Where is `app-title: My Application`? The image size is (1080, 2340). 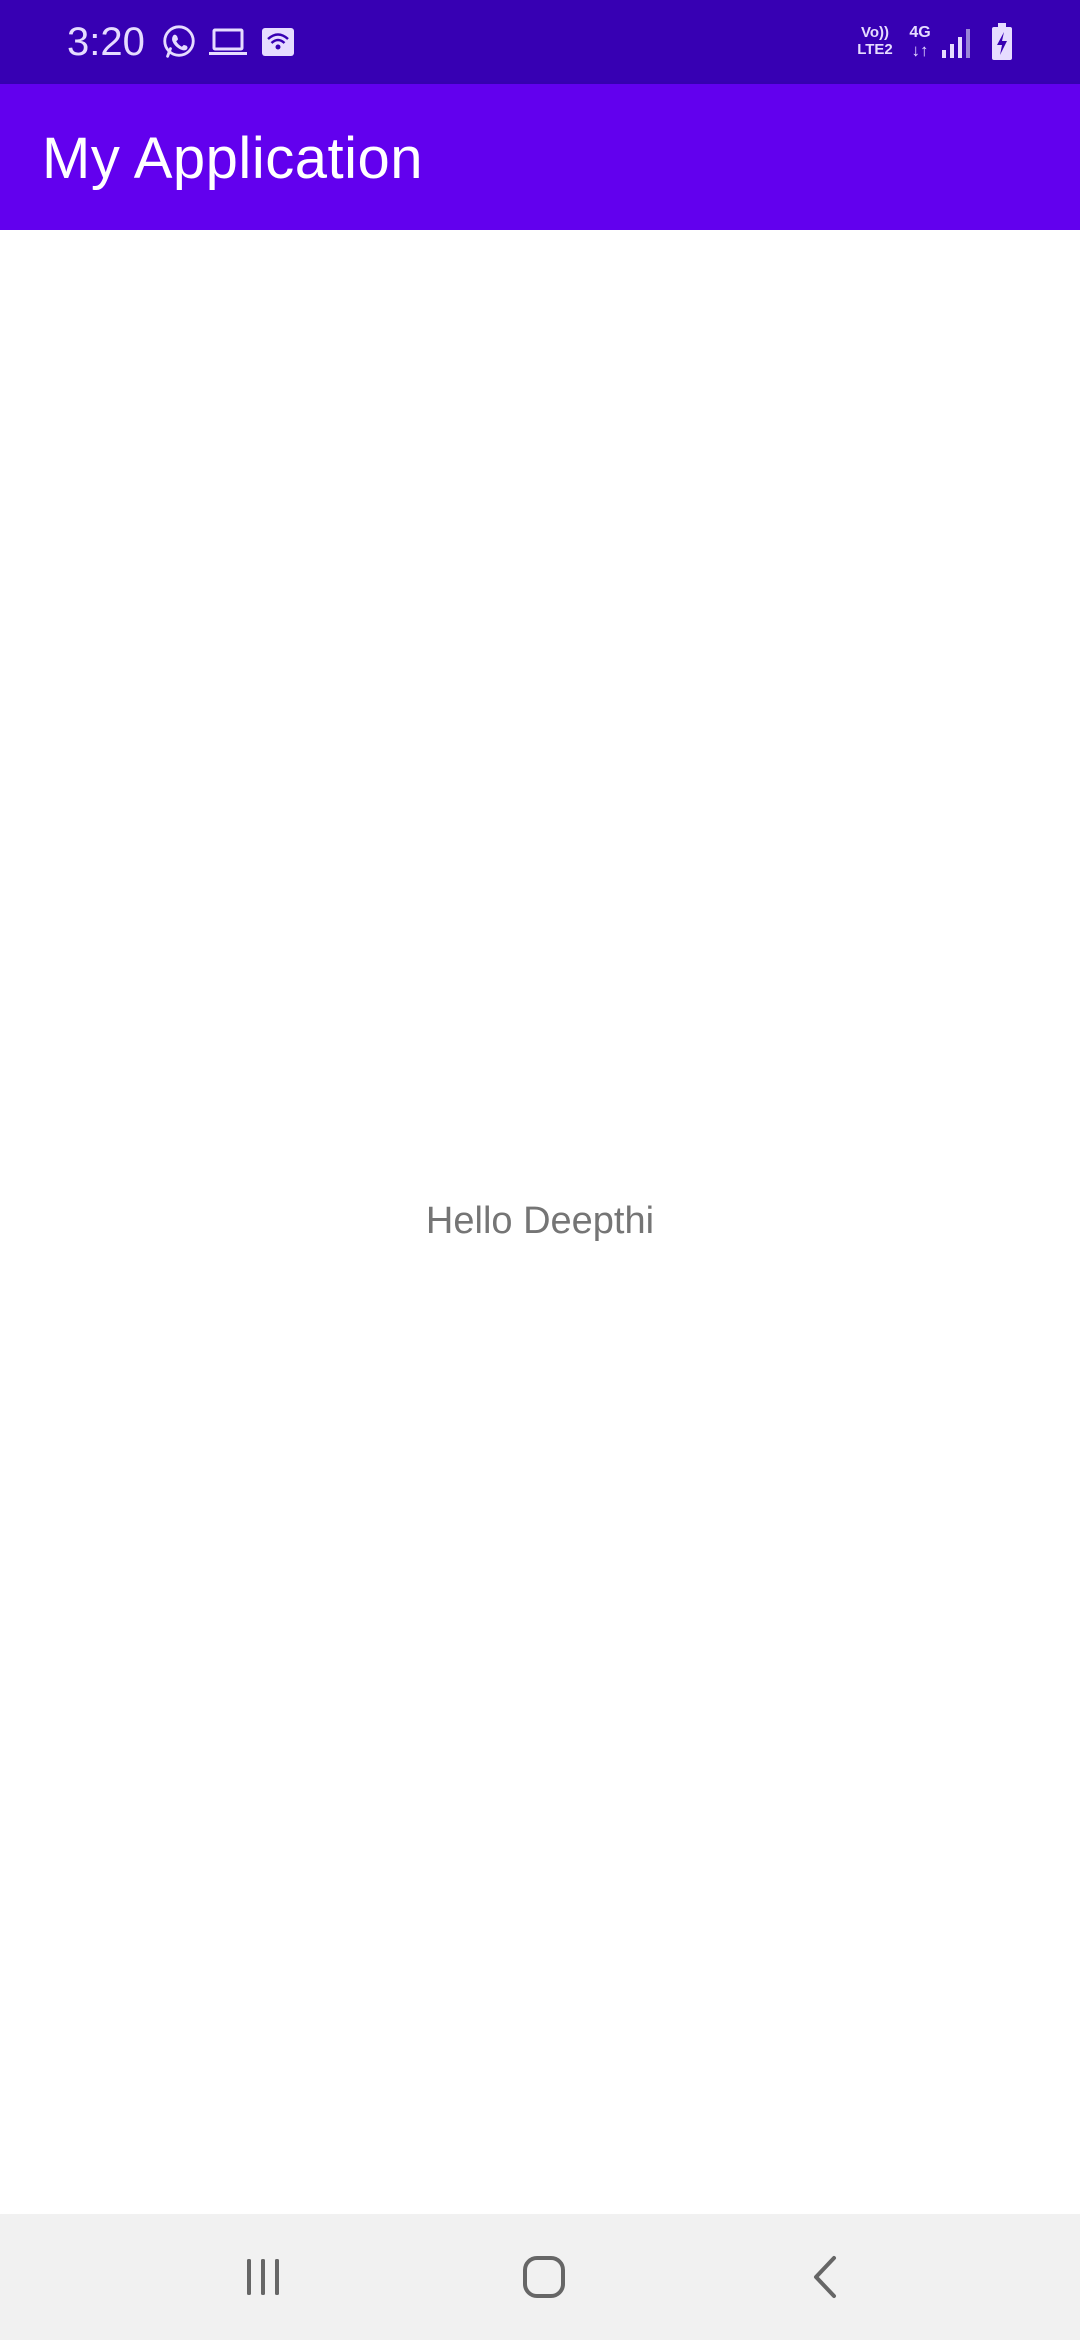
app-title: My Application is located at coordinates (232, 158).